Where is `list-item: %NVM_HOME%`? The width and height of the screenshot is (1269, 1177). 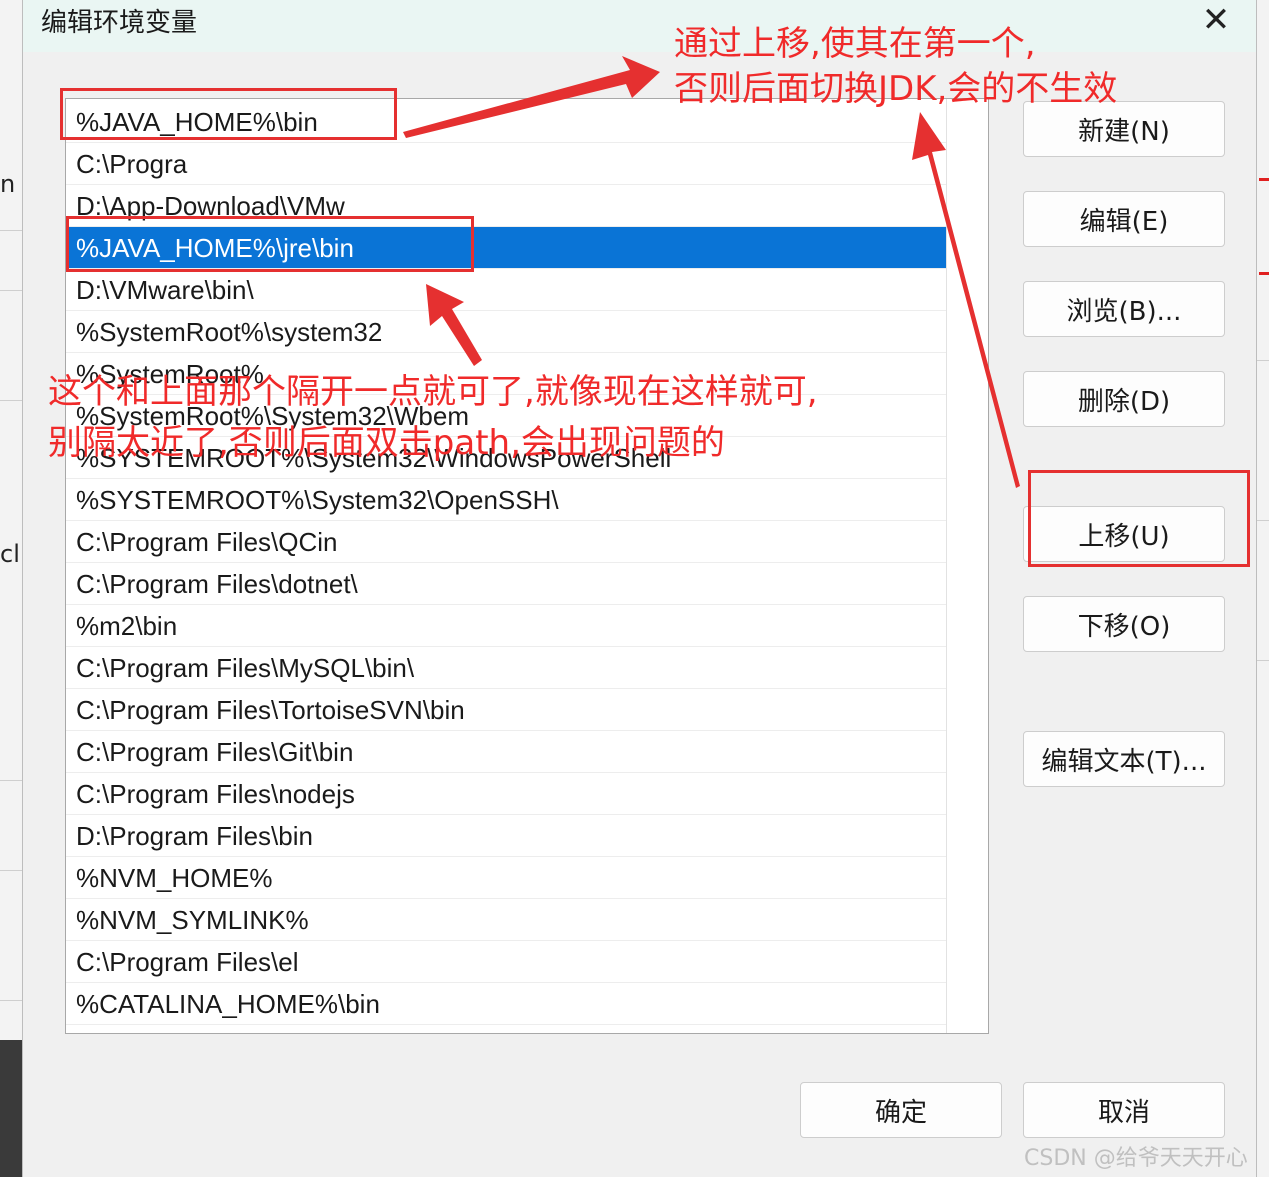 list-item: %NVM_HOME% is located at coordinates (506, 878).